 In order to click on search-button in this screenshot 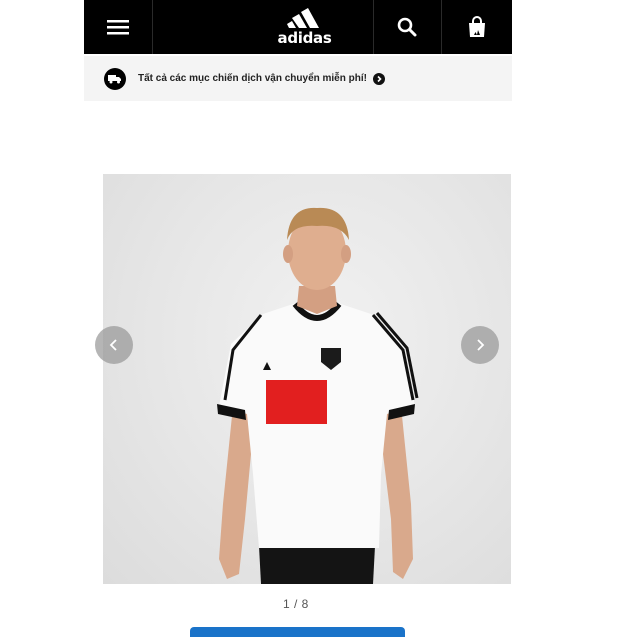, I will do `click(407, 27)`.